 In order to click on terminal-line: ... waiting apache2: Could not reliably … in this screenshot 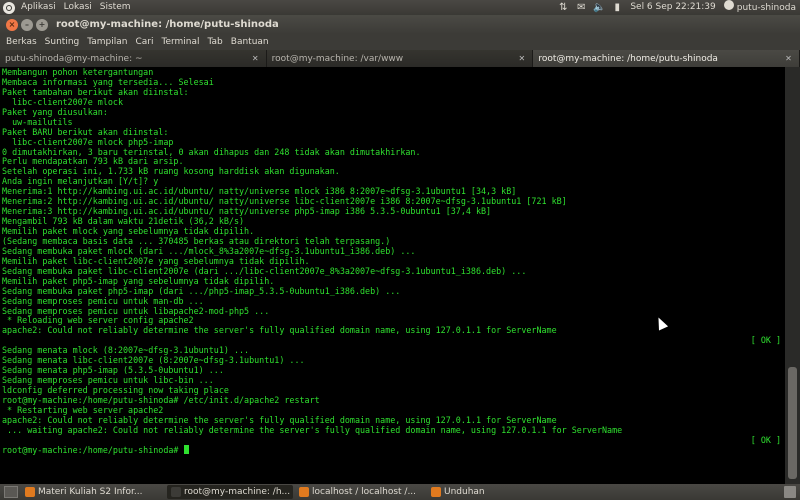, I will do `click(392, 430)`.